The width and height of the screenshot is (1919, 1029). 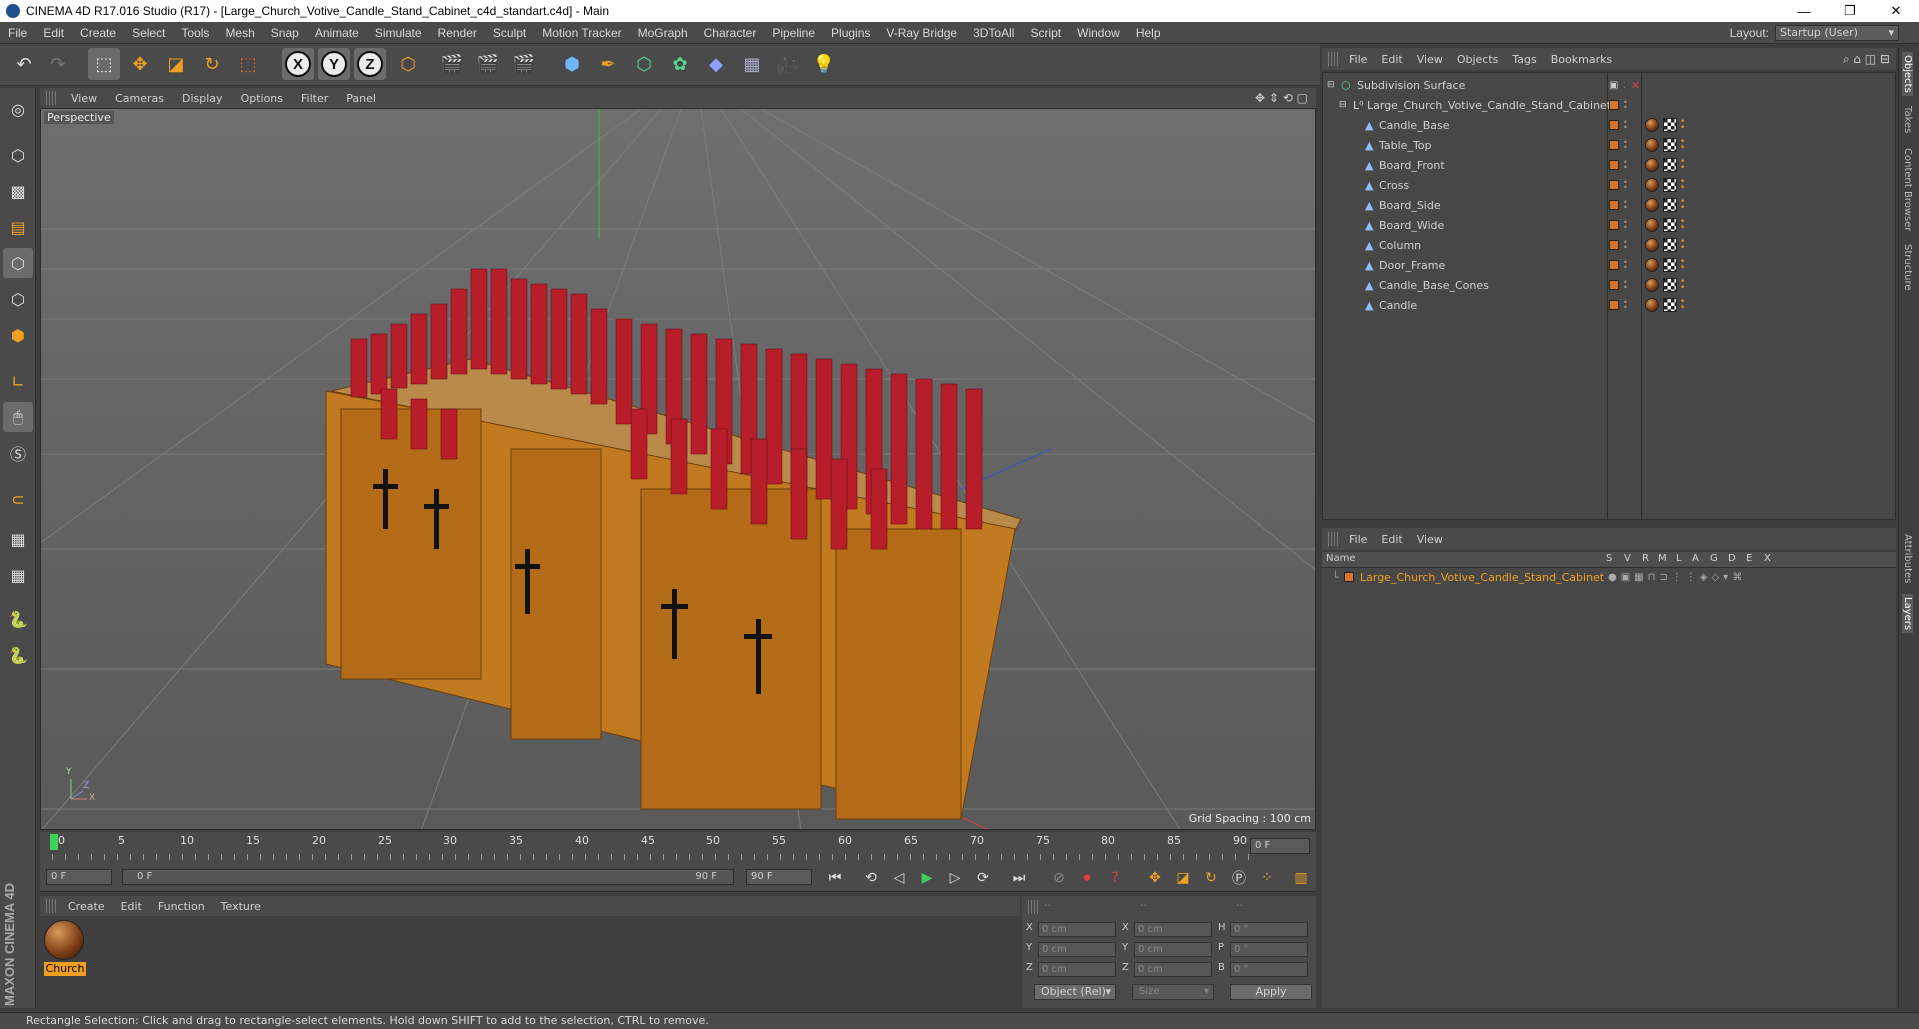 I want to click on position-y-field: 0 cm, so click(x=1077, y=949).